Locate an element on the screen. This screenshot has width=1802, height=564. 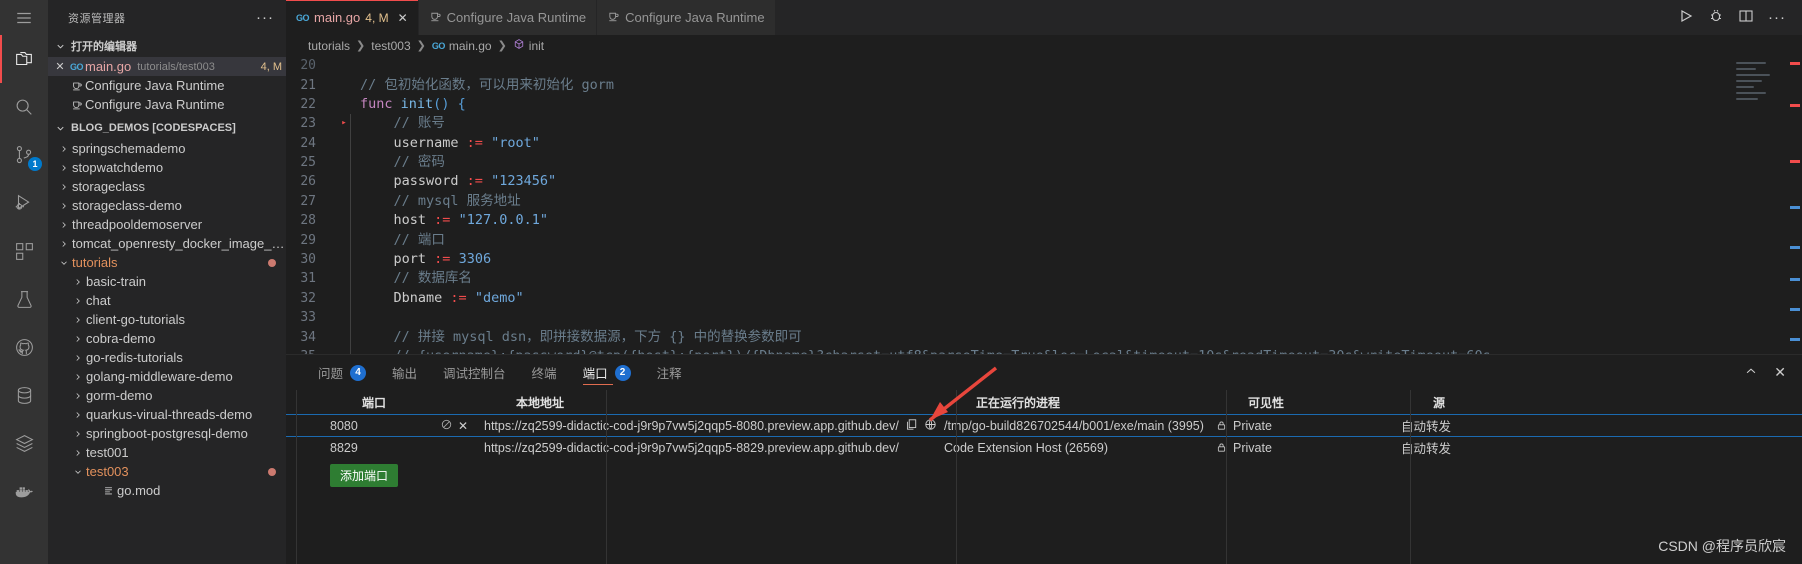
column-header-address: 本地地址 is located at coordinates (738, 402).